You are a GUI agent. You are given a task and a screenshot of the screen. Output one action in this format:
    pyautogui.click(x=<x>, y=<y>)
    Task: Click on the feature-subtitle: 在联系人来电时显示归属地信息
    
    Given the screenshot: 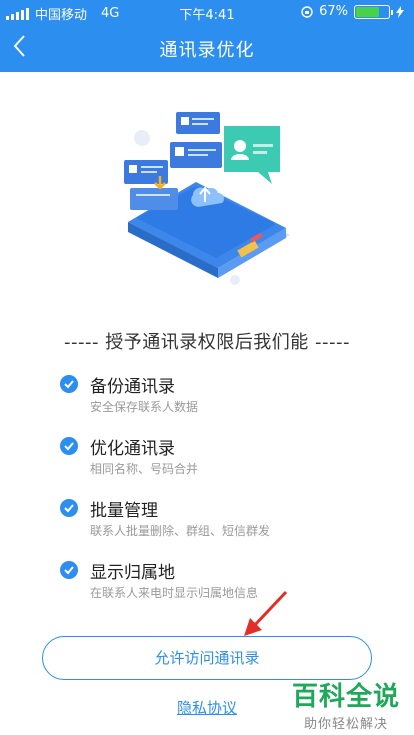 What is the action you would take?
    pyautogui.click(x=174, y=593)
    